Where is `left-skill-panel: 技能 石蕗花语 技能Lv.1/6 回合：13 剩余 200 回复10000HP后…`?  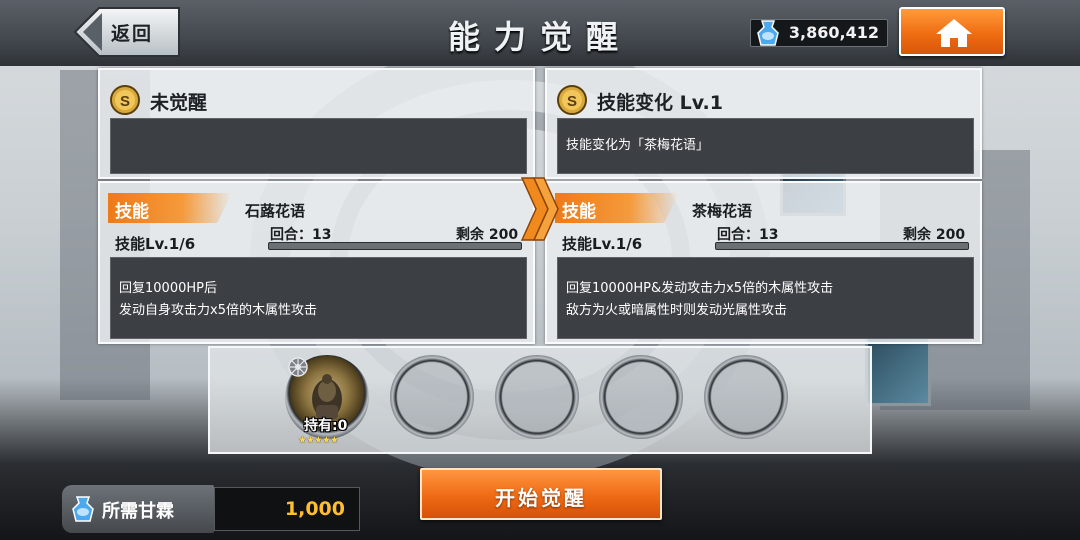 left-skill-panel: 技能 石蕗花语 技能Lv.1/6 回合：13 剩余 200 回复10000HP后… is located at coordinates (316, 262).